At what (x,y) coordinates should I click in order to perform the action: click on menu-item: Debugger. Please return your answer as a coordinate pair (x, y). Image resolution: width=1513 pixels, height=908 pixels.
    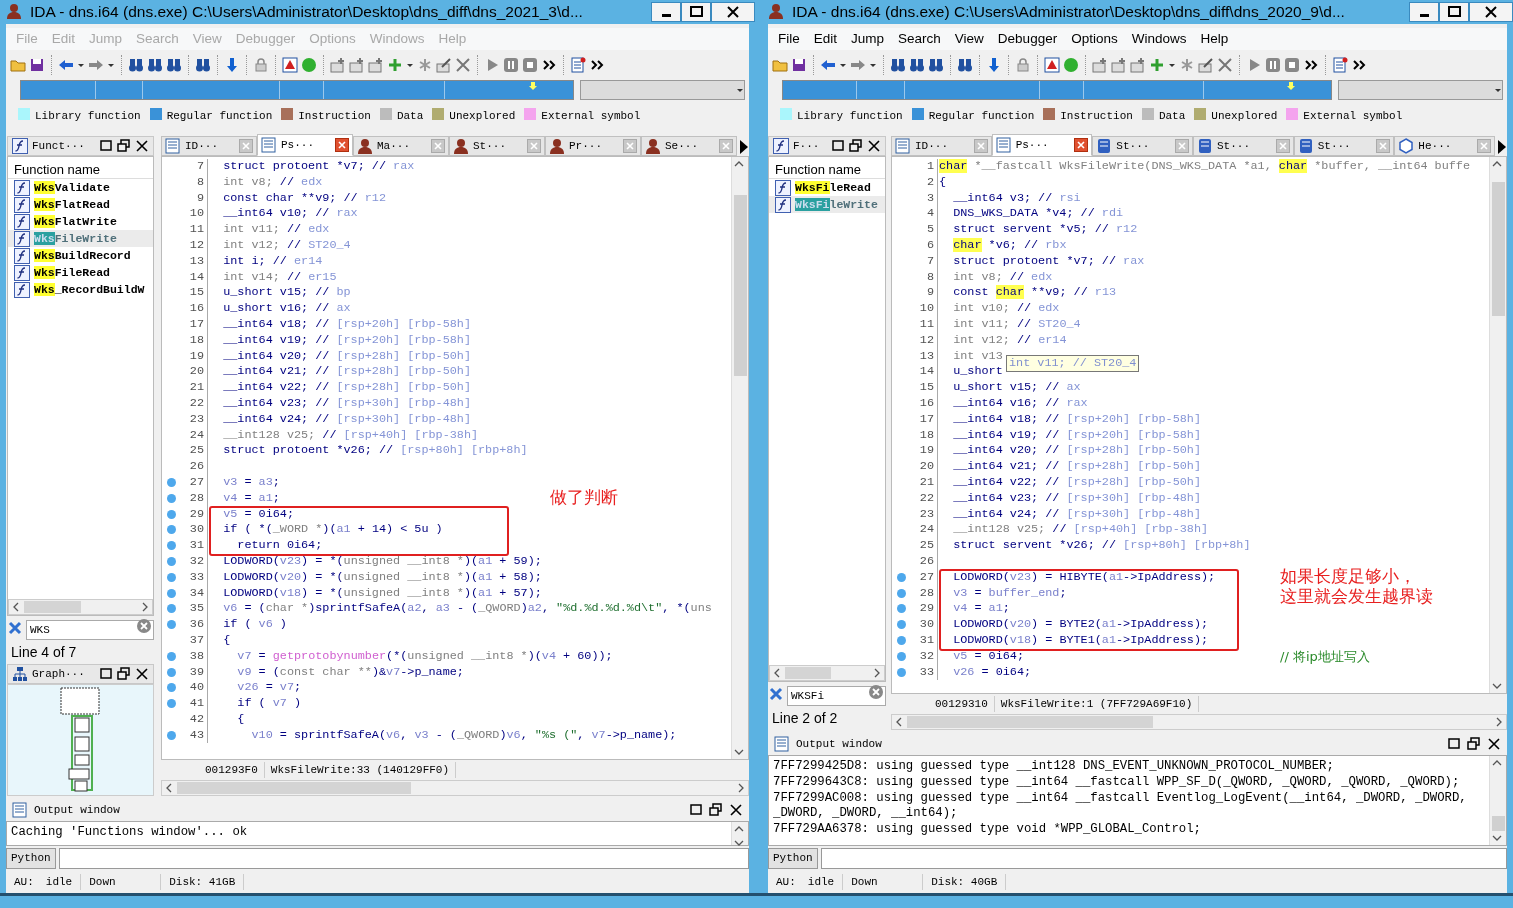
    Looking at the image, I should click on (1027, 39).